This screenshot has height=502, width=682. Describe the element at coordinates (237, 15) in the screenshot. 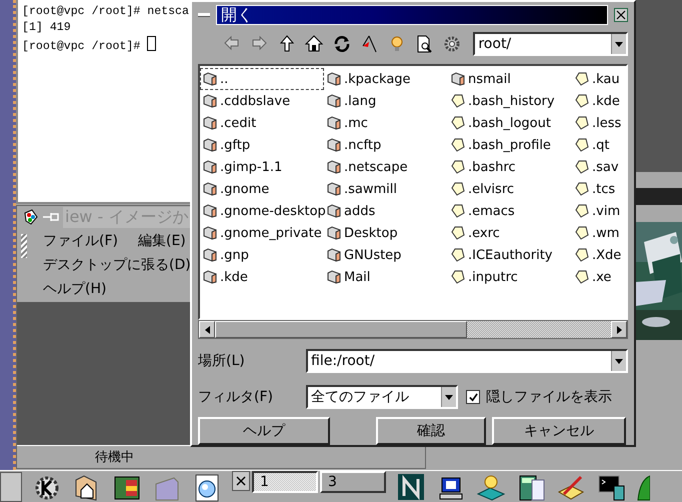

I see `window-title: 開く` at that location.